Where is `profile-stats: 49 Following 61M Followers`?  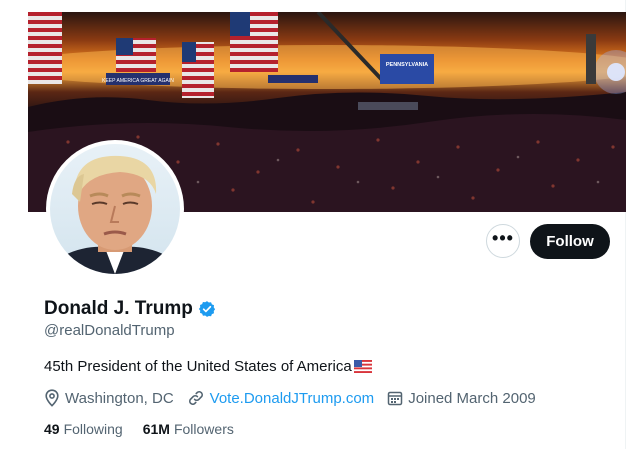 profile-stats: 49 Following 61M Followers is located at coordinates (149, 429).